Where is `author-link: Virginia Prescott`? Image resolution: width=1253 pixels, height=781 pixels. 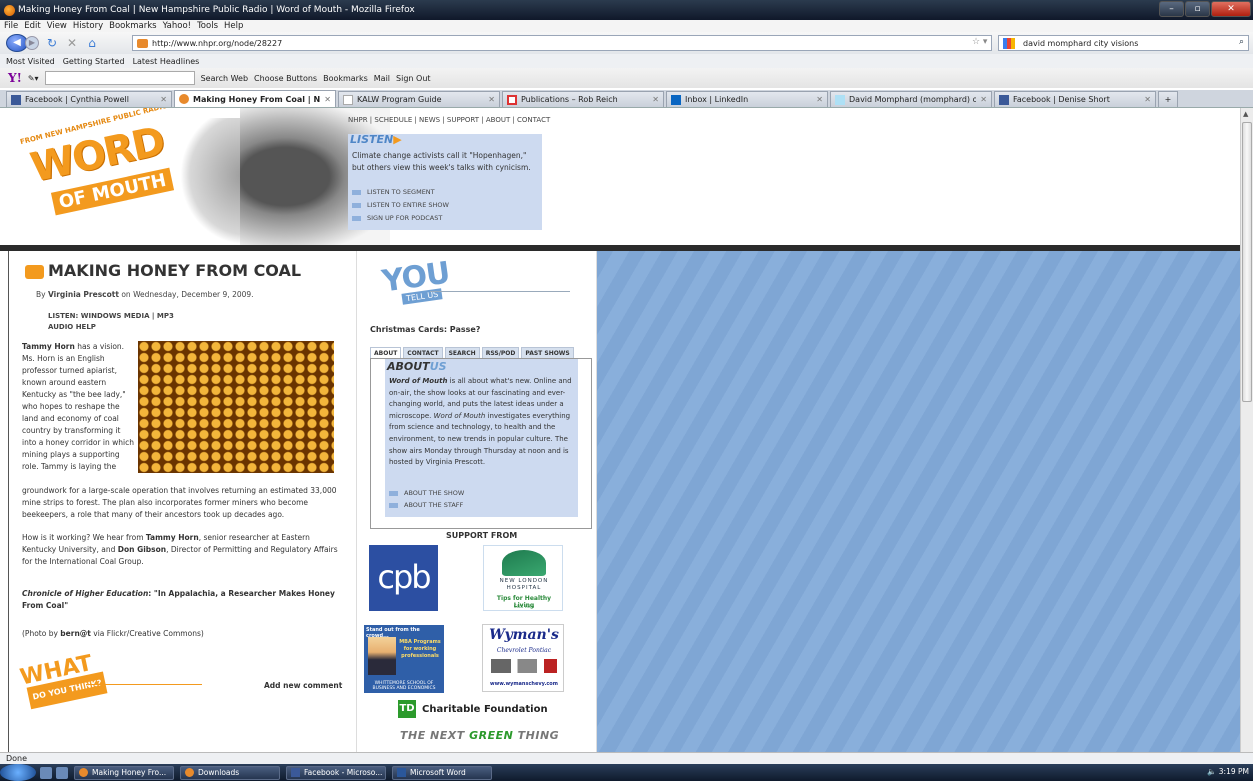 author-link: Virginia Prescott is located at coordinates (83, 294).